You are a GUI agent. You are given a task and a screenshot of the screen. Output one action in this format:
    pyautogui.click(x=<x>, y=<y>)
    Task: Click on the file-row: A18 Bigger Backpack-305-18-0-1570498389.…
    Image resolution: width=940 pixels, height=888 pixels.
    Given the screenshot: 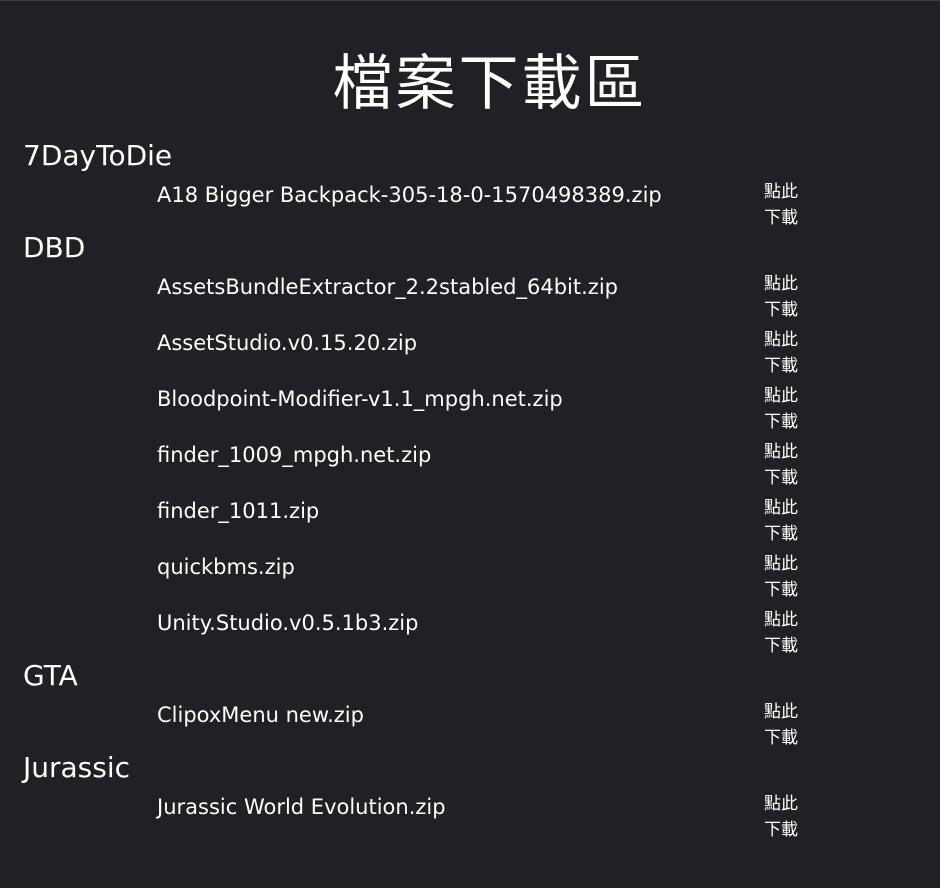 What is the action you would take?
    pyautogui.click(x=470, y=203)
    